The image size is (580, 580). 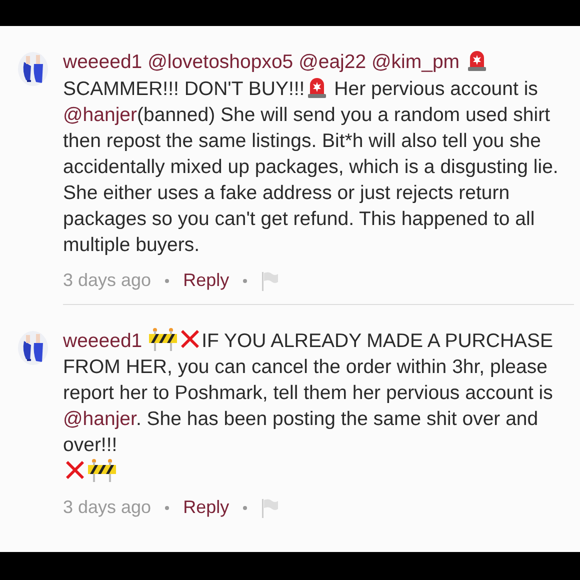 What do you see at coordinates (416, 62) in the screenshot?
I see `mention-link: @kim_pm` at bounding box center [416, 62].